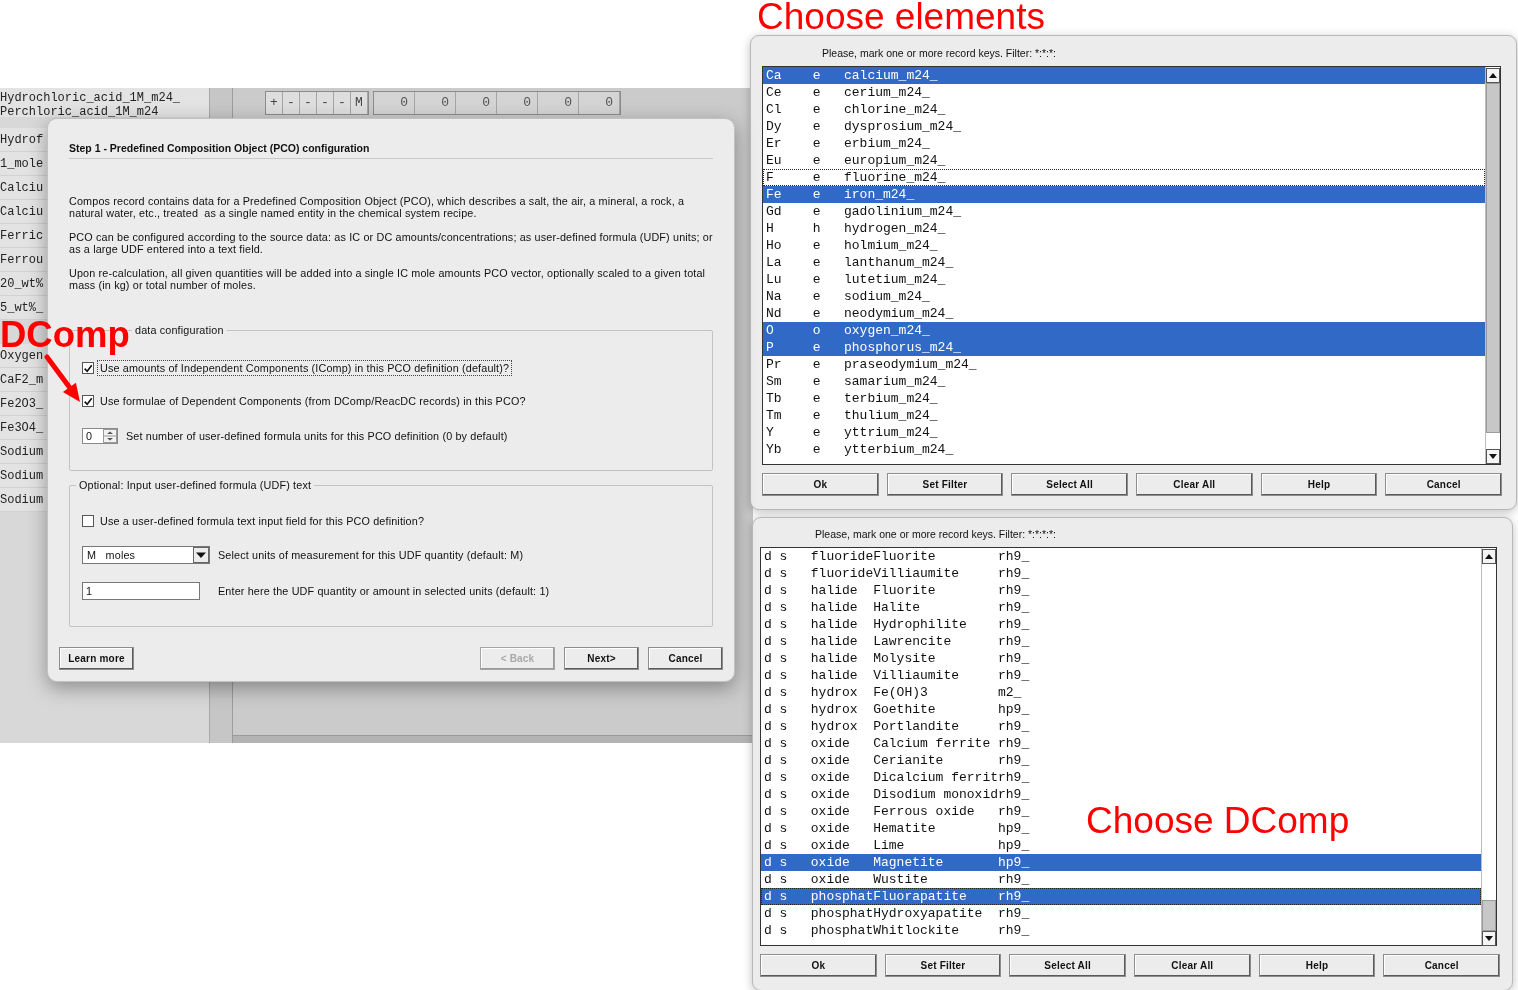 Image resolution: width=1518 pixels, height=990 pixels. I want to click on list-row: Er e erbium_m24_, so click(846, 143).